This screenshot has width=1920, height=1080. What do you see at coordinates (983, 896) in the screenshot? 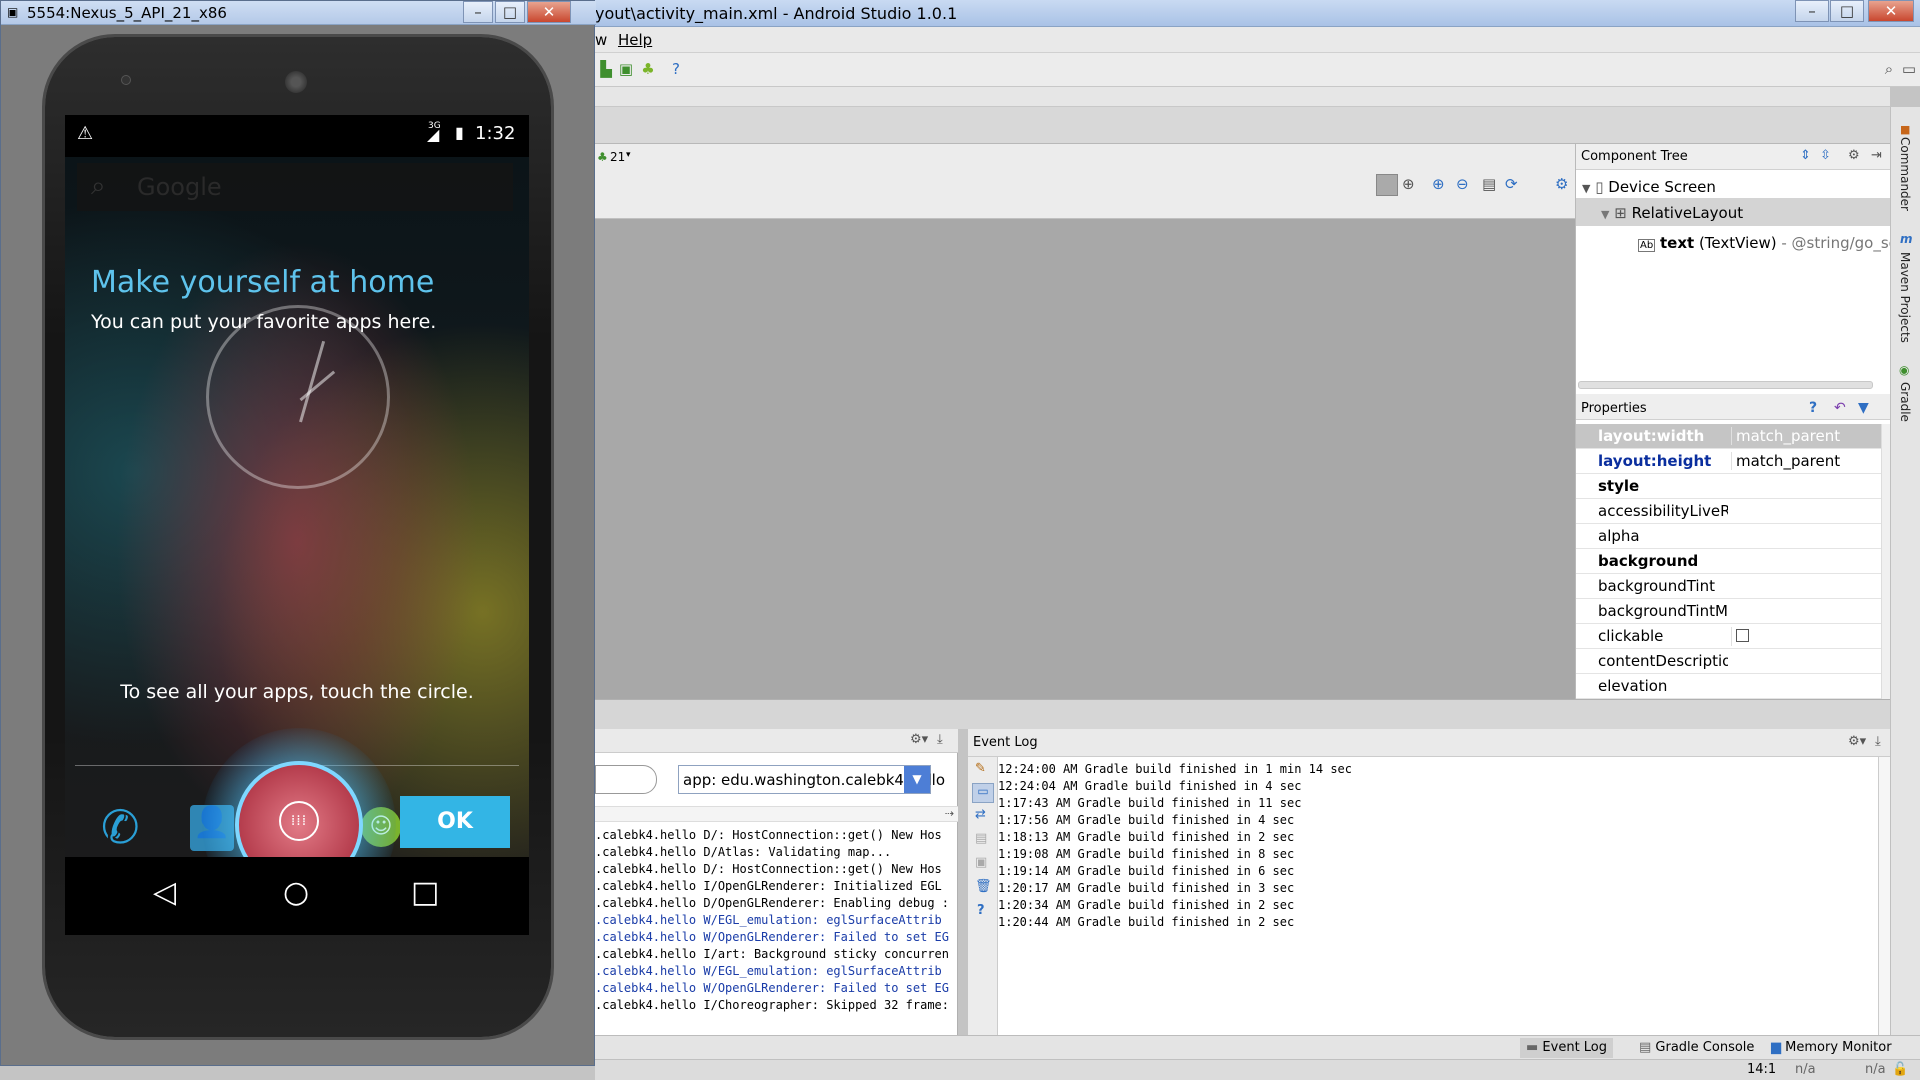
I see `event-log-sidebar: ✎ ▭ ⇄ ▤ ▣ 🗑 ?` at bounding box center [983, 896].